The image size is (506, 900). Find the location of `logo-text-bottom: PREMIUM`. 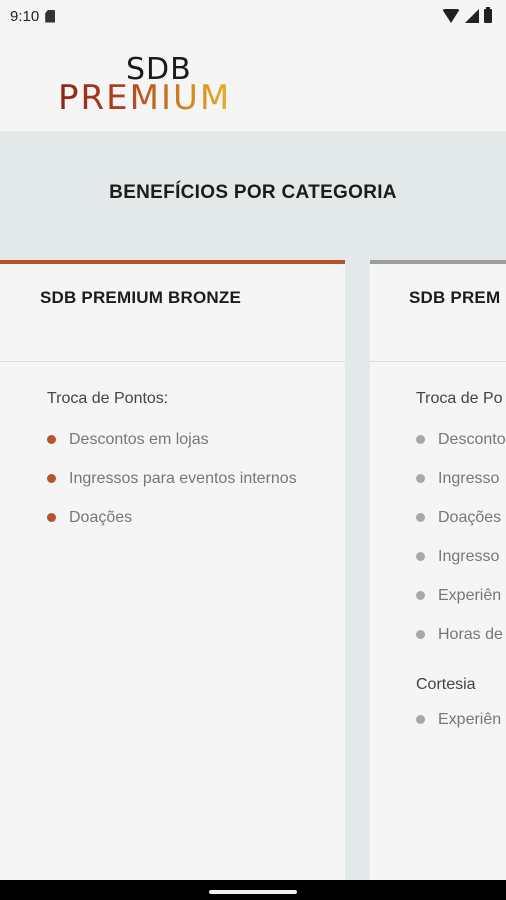

logo-text-bottom: PREMIUM is located at coordinates (145, 98).